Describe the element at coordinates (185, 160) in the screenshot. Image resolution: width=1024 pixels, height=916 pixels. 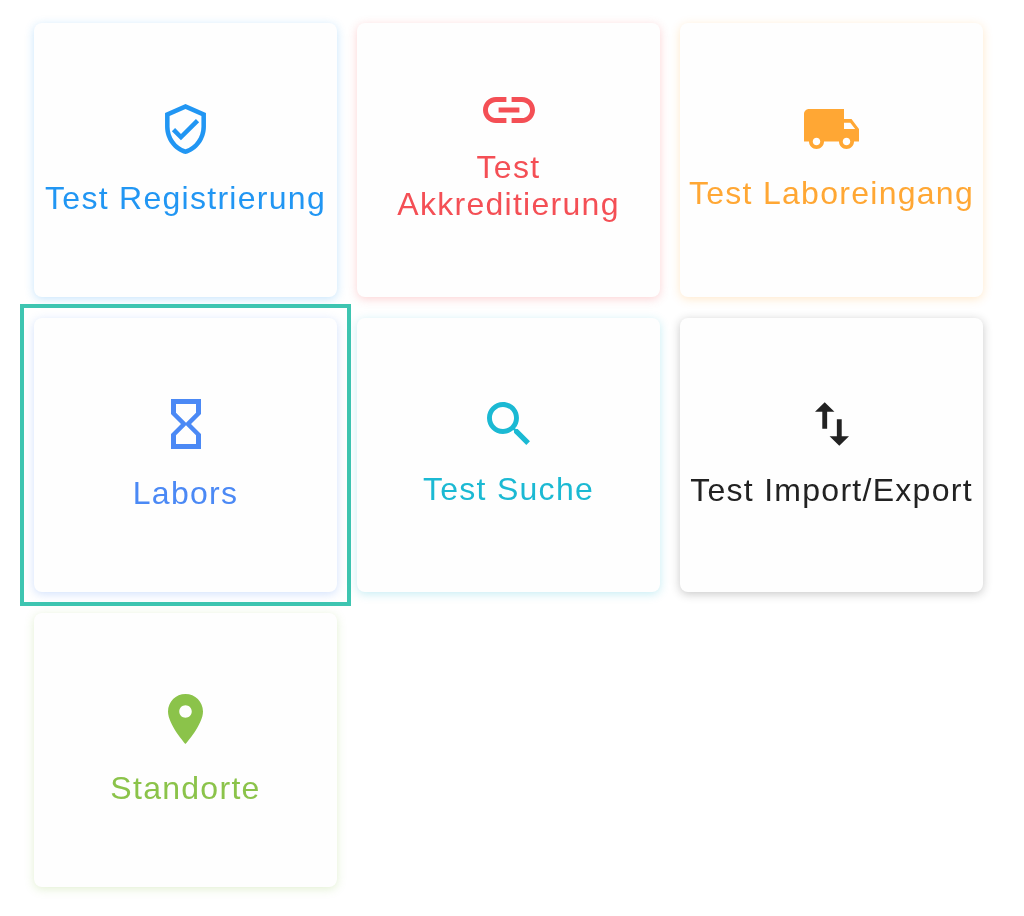
I see `menu-tile: Test Registrierung` at that location.